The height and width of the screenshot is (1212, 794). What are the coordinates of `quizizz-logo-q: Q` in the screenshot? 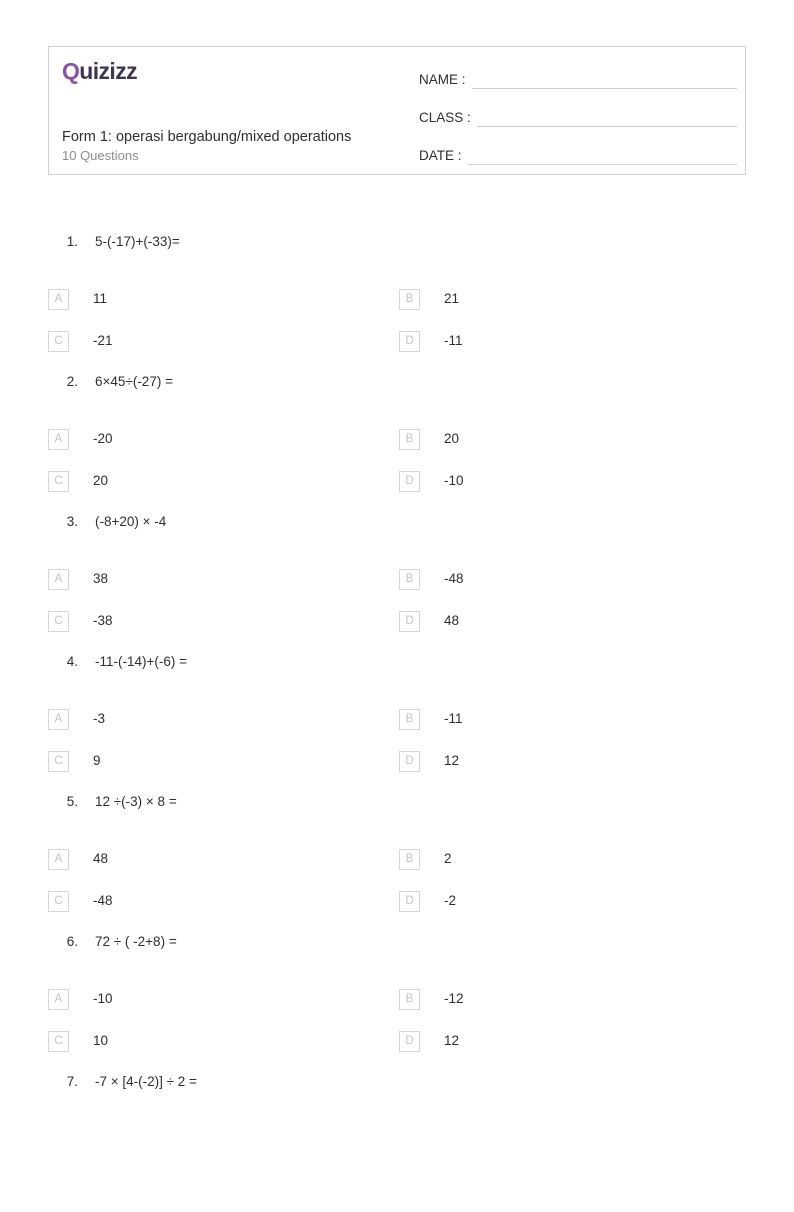 It's located at (71, 71).